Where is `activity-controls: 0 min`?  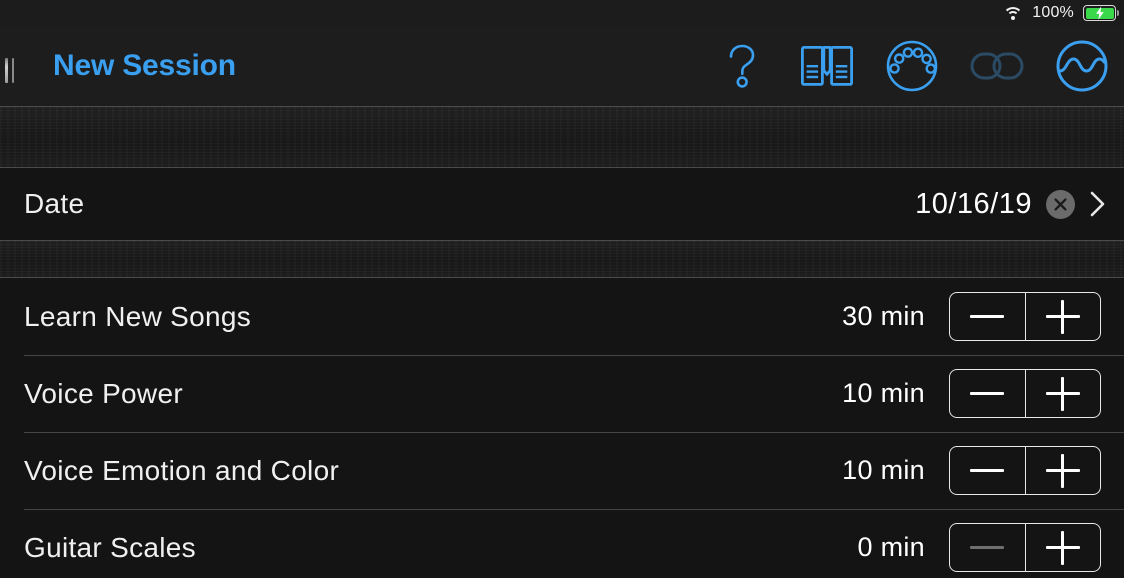
activity-controls: 0 min is located at coordinates (968, 547).